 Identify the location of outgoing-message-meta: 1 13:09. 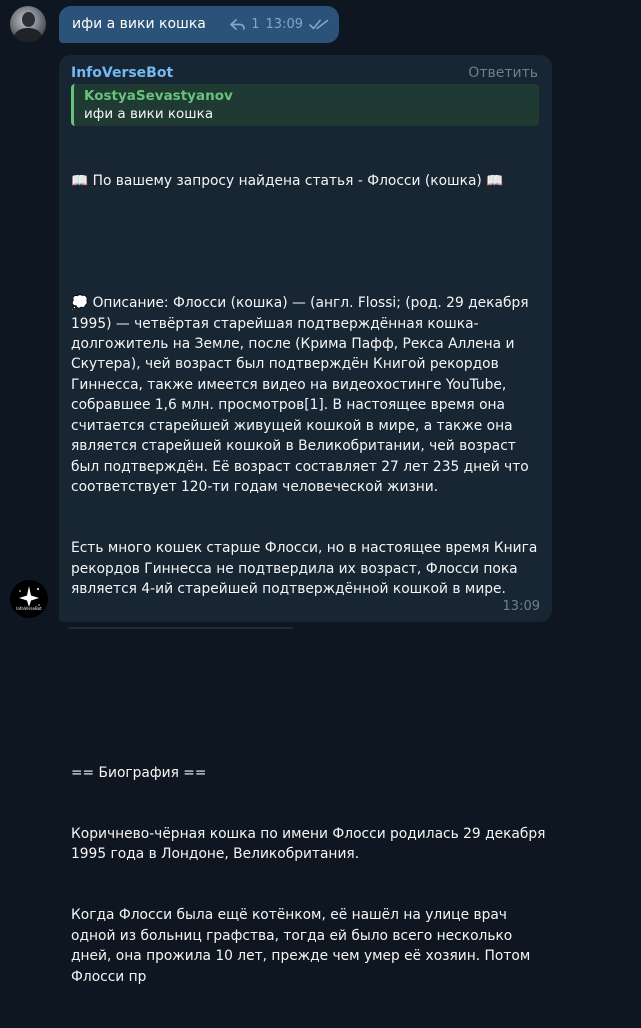
(279, 24).